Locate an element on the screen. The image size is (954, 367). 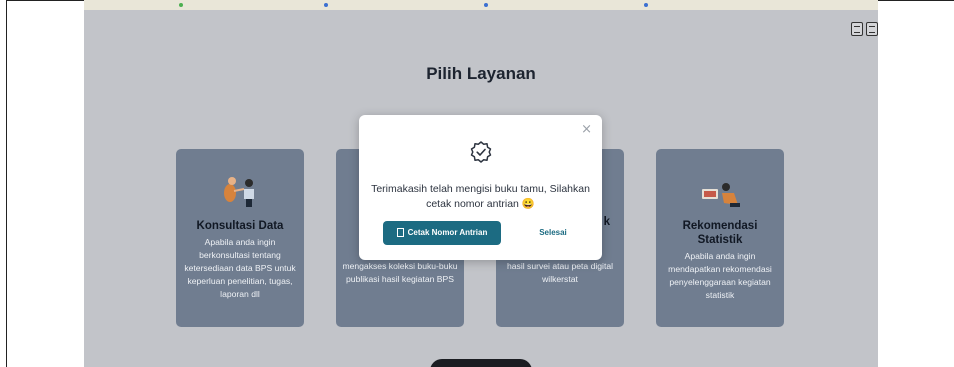
consultation-illustration-icon is located at coordinates (240, 191).